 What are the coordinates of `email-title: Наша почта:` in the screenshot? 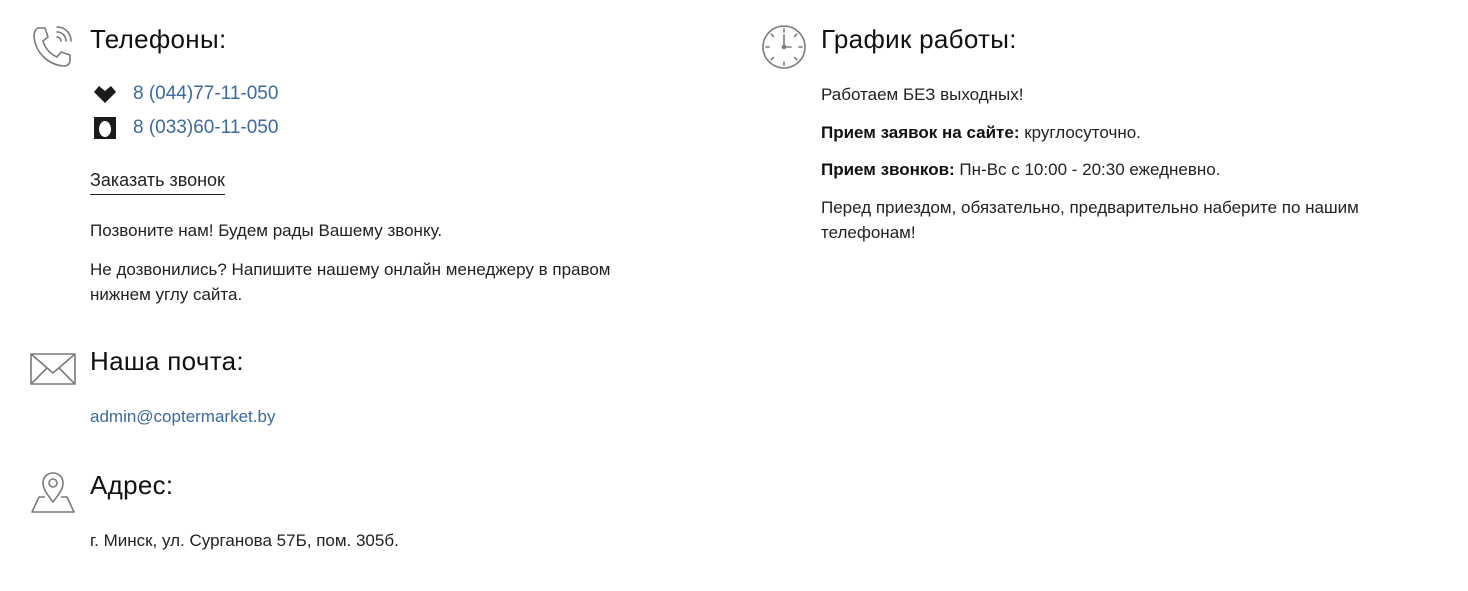 It's located at (167, 361).